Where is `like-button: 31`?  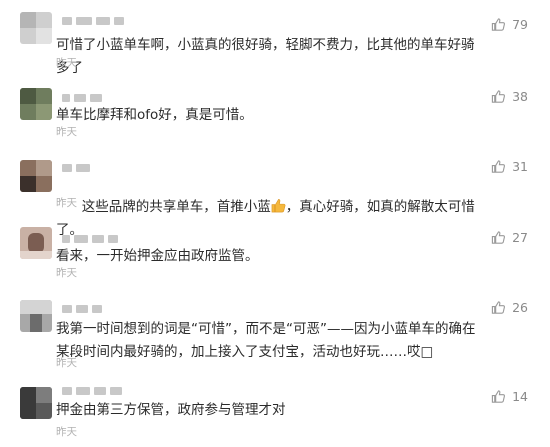 like-button: 31 is located at coordinates (509, 166).